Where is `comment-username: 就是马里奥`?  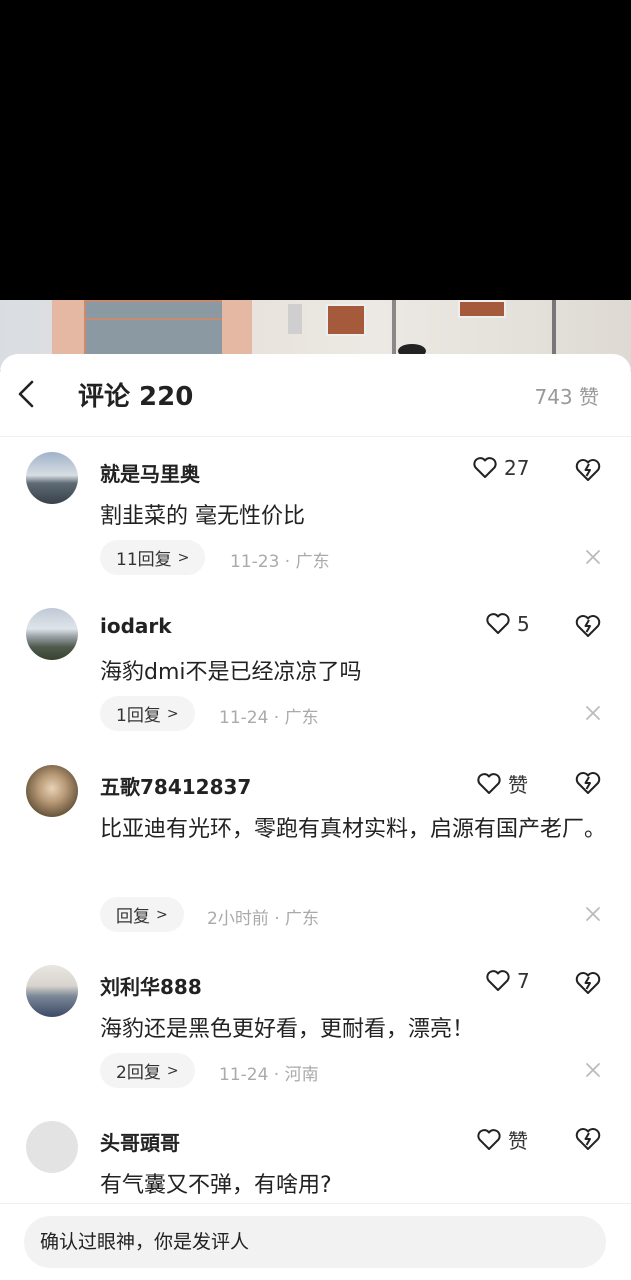 comment-username: 就是马里奥 is located at coordinates (150, 472).